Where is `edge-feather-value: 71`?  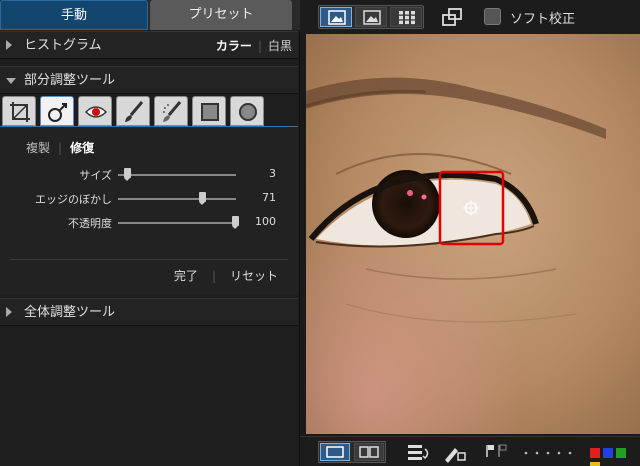
edge-feather-value: 71 is located at coordinates (269, 197).